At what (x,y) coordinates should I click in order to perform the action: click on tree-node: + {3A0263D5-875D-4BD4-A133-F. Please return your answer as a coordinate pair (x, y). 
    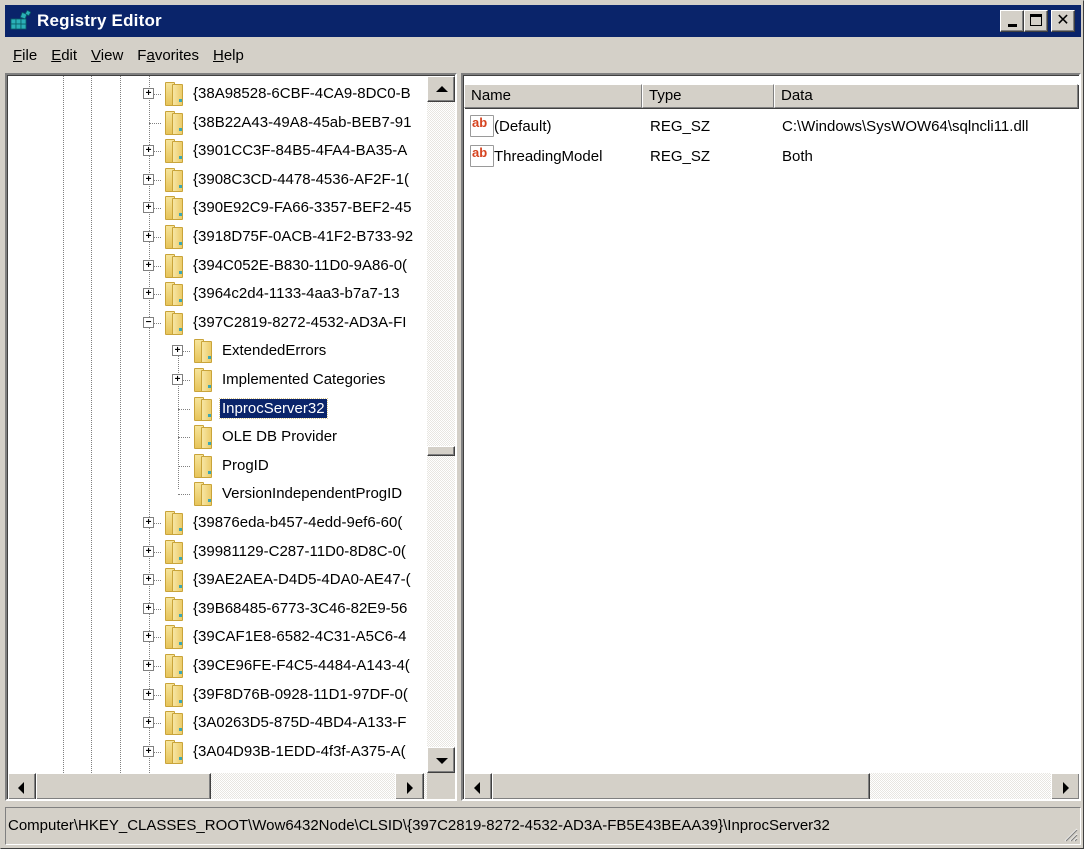
    Looking at the image, I should click on (217, 723).